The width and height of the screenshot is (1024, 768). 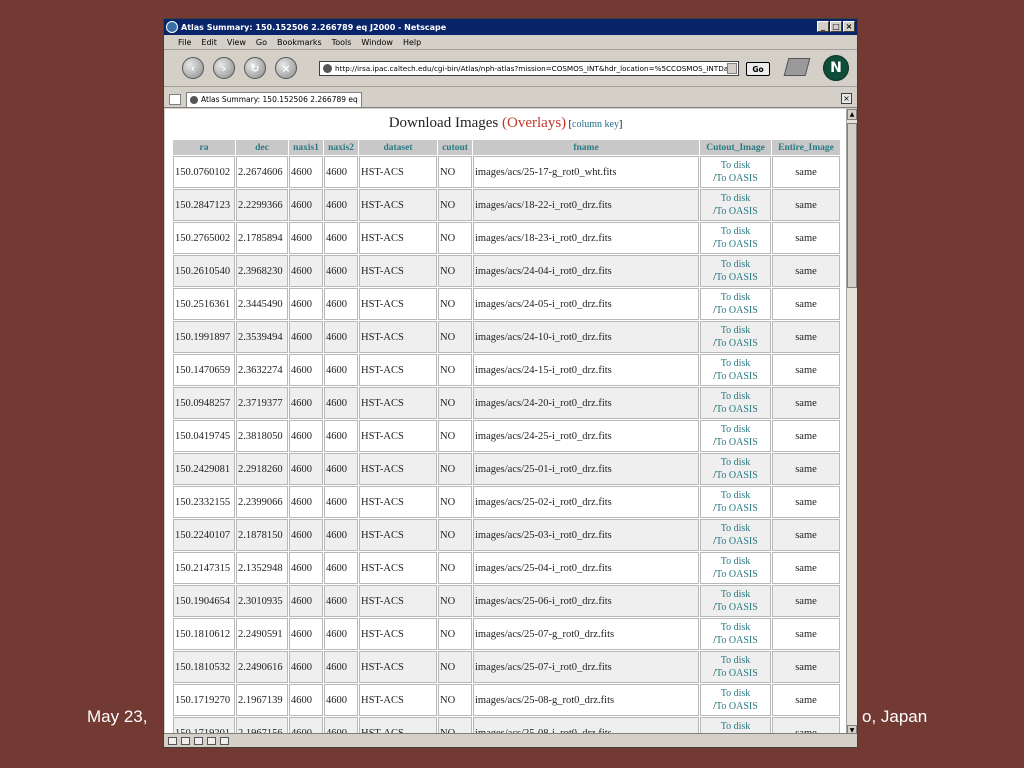 What do you see at coordinates (595, 124) in the screenshot?
I see `column-key-link: column key` at bounding box center [595, 124].